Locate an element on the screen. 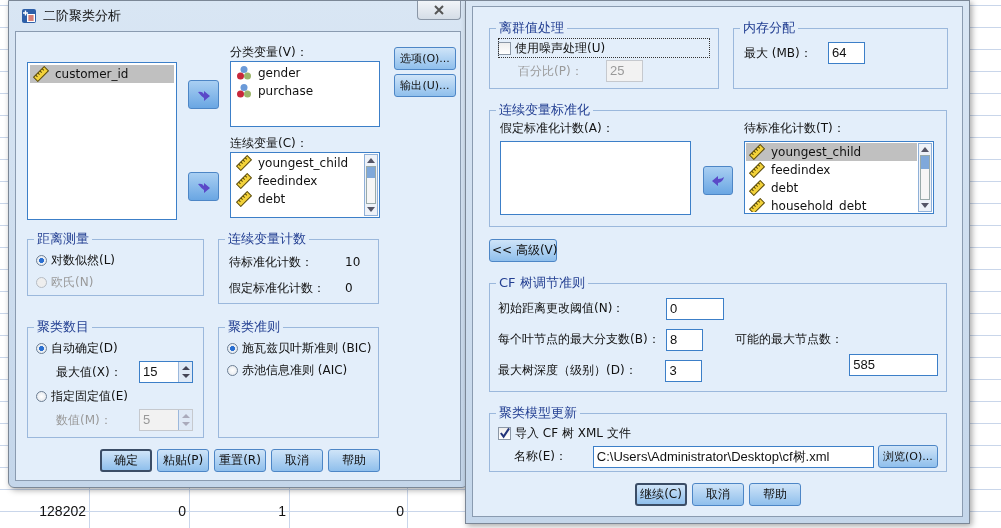 The image size is (1001, 528). radio-option: 指定固定值(E) is located at coordinates (115, 396).